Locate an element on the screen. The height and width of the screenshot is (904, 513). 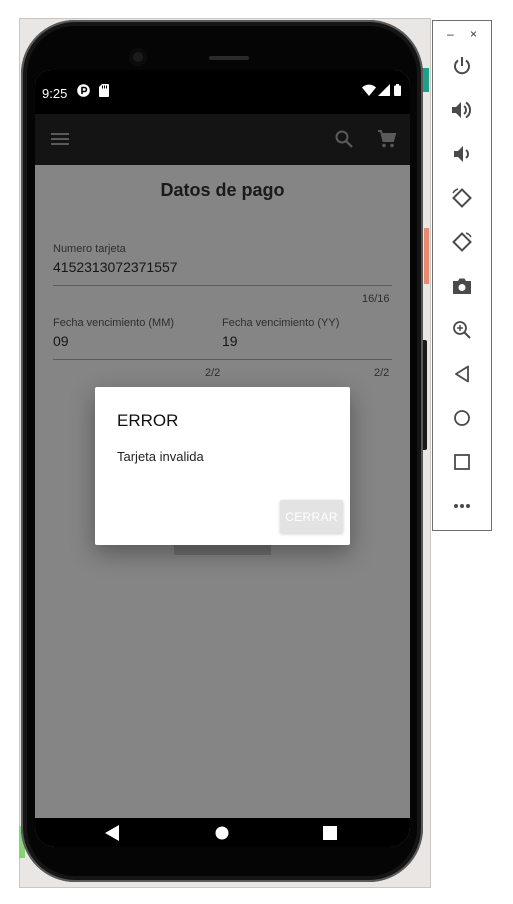
volume-down-icon is located at coordinates (462, 154).